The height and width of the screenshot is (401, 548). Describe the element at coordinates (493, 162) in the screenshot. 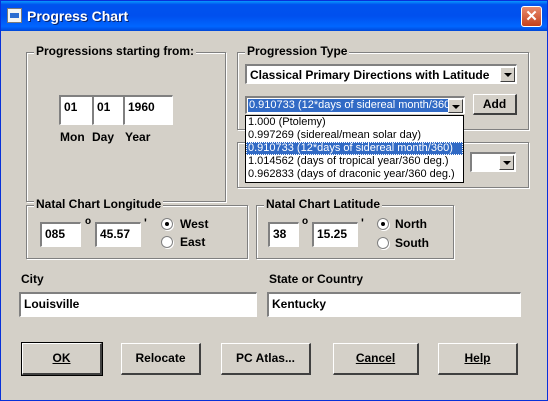

I see `secondary-select` at that location.